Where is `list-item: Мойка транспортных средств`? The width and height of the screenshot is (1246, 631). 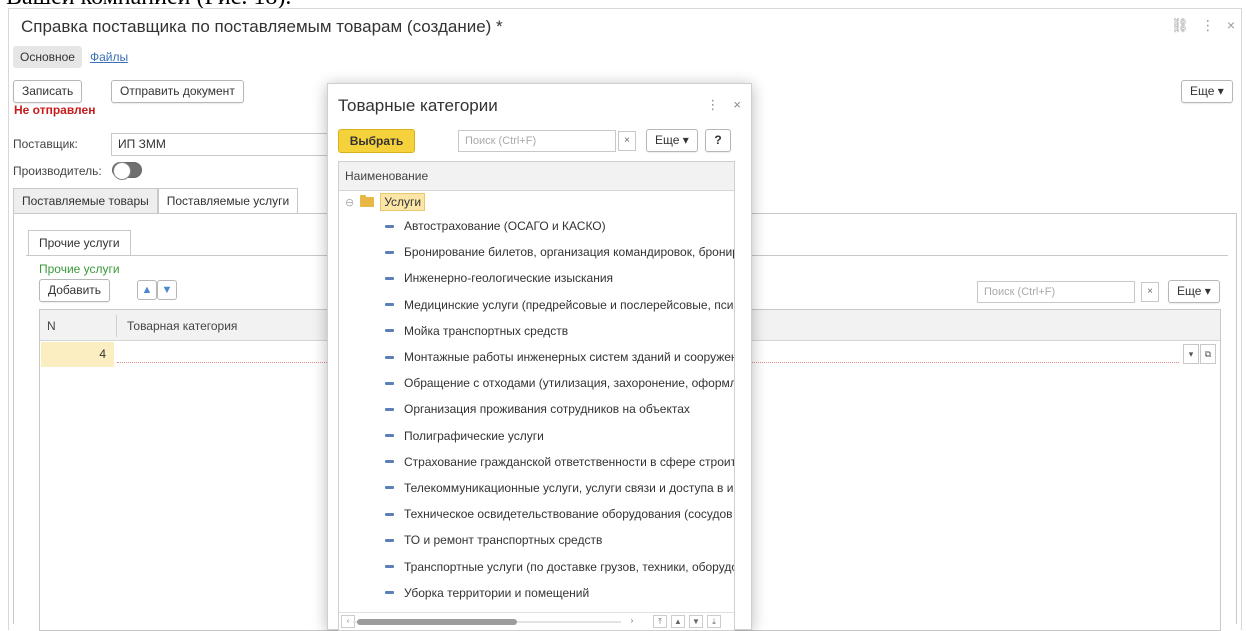 list-item: Мойка транспортных средств is located at coordinates (536, 331).